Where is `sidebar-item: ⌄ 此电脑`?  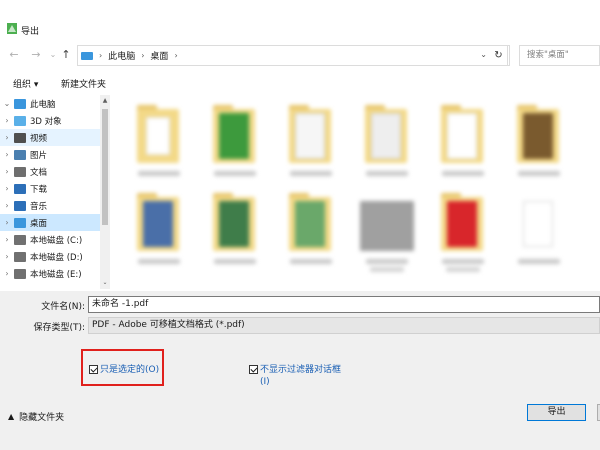
sidebar-item: ⌄ 此电脑 is located at coordinates (50, 103).